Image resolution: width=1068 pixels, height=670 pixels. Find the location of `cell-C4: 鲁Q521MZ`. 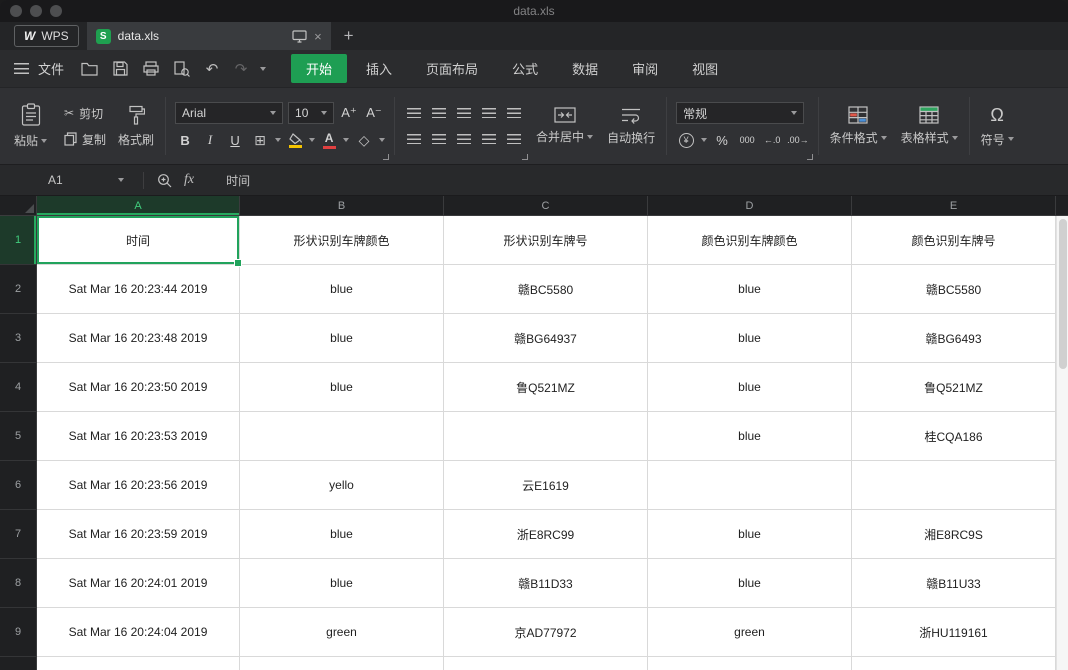

cell-C4: 鲁Q521MZ is located at coordinates (546, 387).